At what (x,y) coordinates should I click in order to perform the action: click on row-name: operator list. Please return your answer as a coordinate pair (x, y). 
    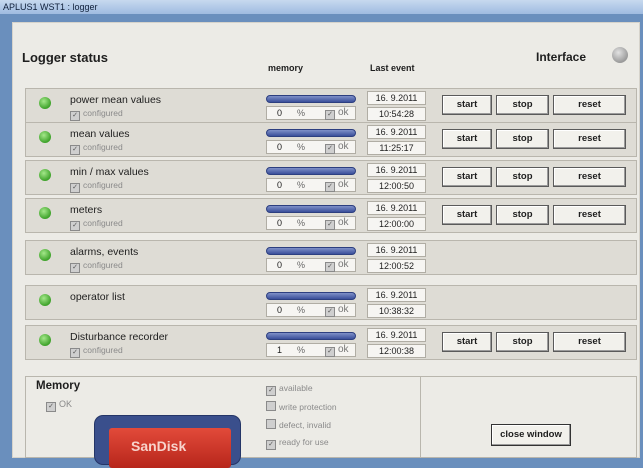
    Looking at the image, I should click on (97, 297).